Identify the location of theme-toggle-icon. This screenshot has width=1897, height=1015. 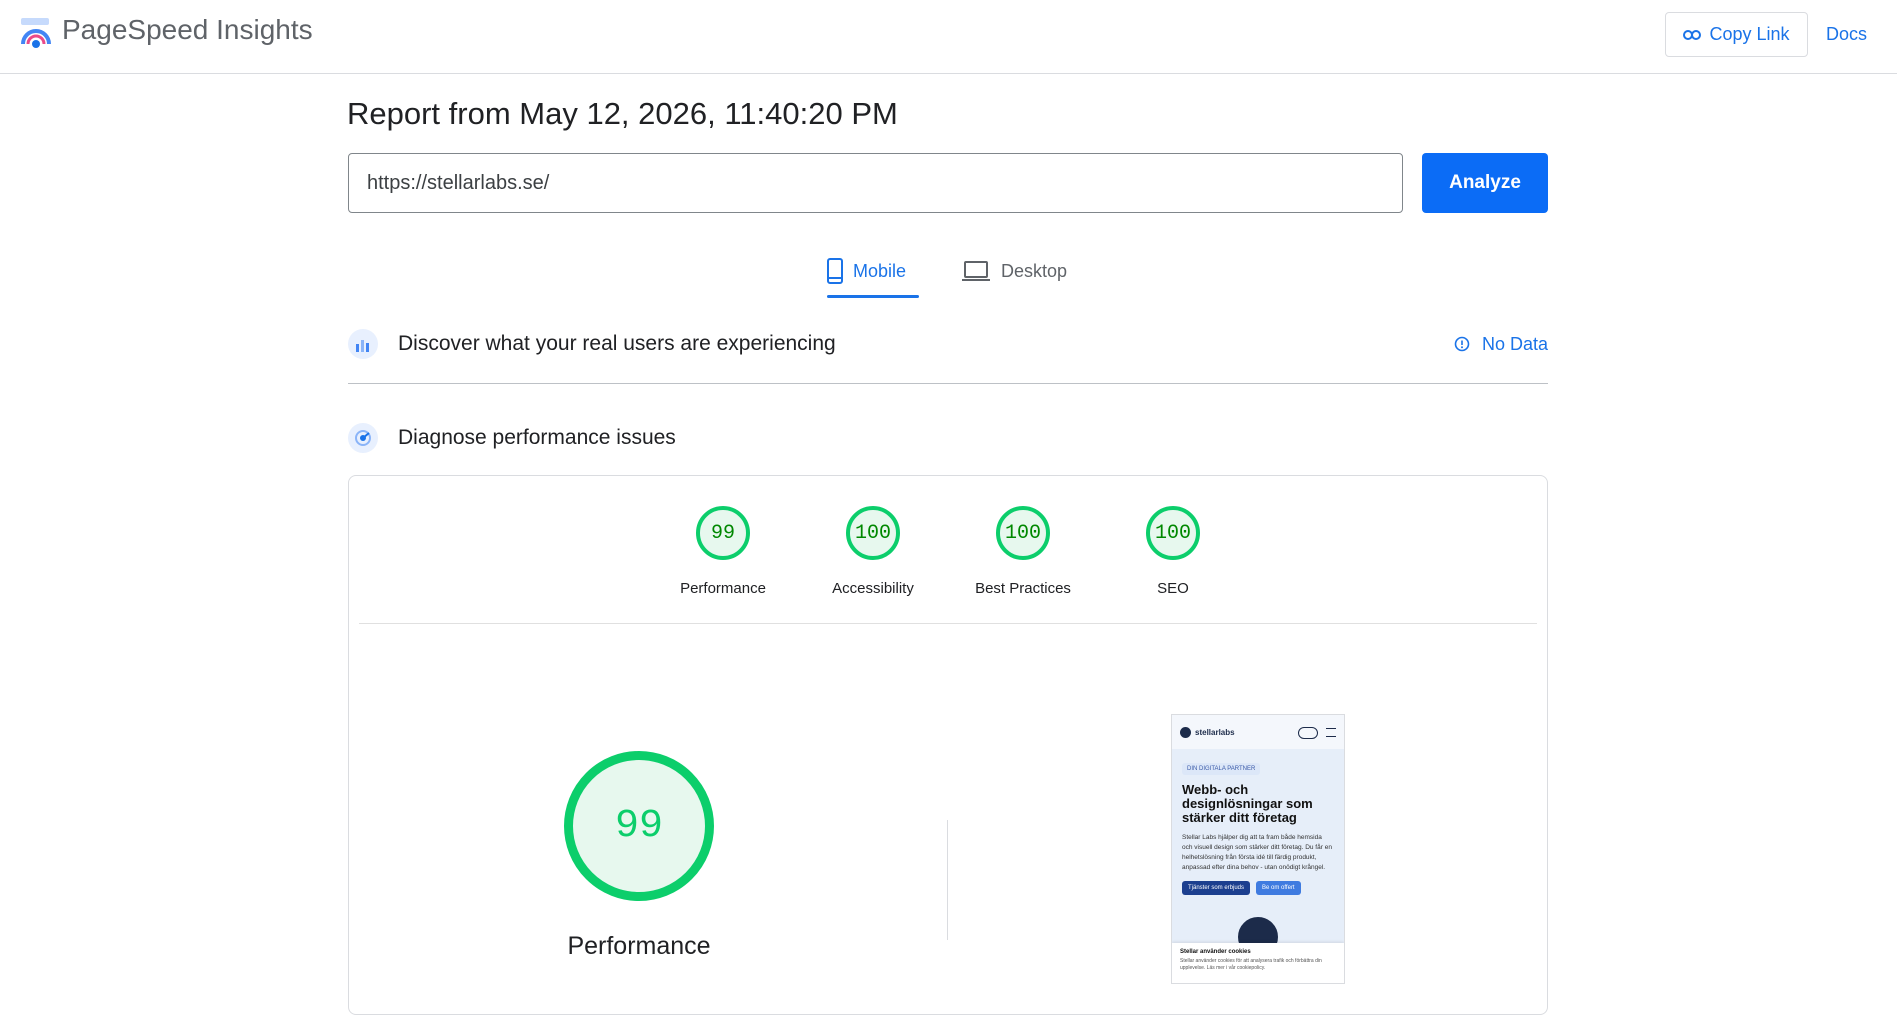
(1308, 733).